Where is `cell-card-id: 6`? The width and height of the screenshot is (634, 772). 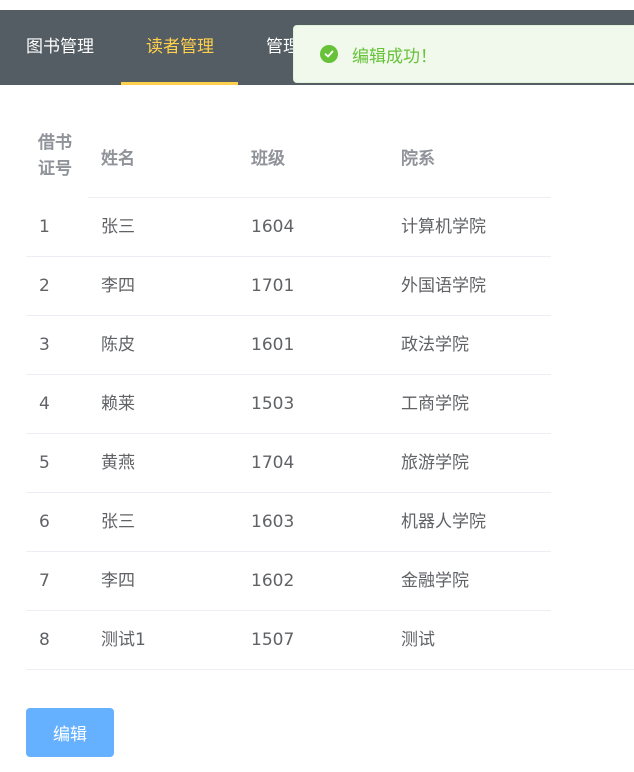
cell-card-id: 6 is located at coordinates (44, 522).